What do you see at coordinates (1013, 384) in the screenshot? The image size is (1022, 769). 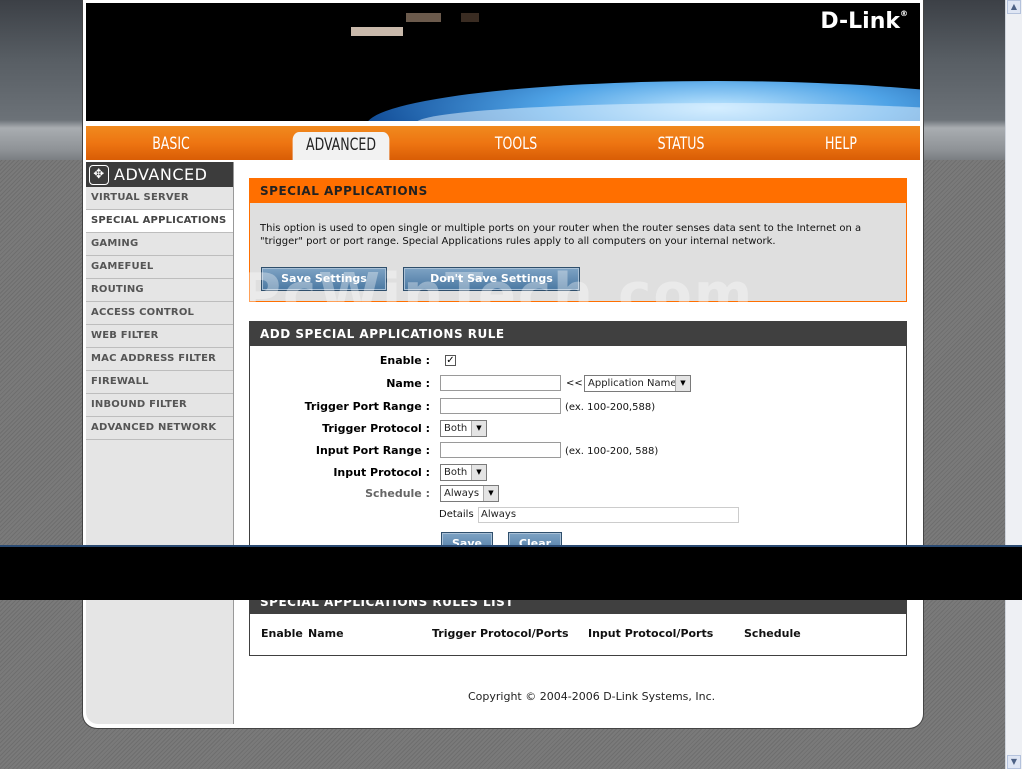 I see `vertical-scrollbar: ▲ ▼` at bounding box center [1013, 384].